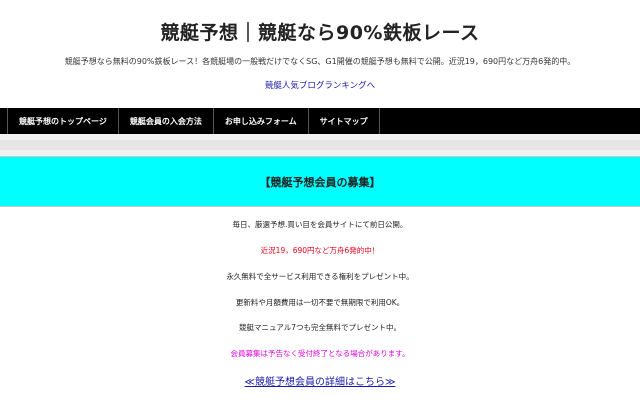 Image resolution: width=640 pixels, height=403 pixels. Describe the element at coordinates (320, 31) in the screenshot. I see `site-title-link: 競艇予想｜競艇なら90%鉄板レース` at that location.